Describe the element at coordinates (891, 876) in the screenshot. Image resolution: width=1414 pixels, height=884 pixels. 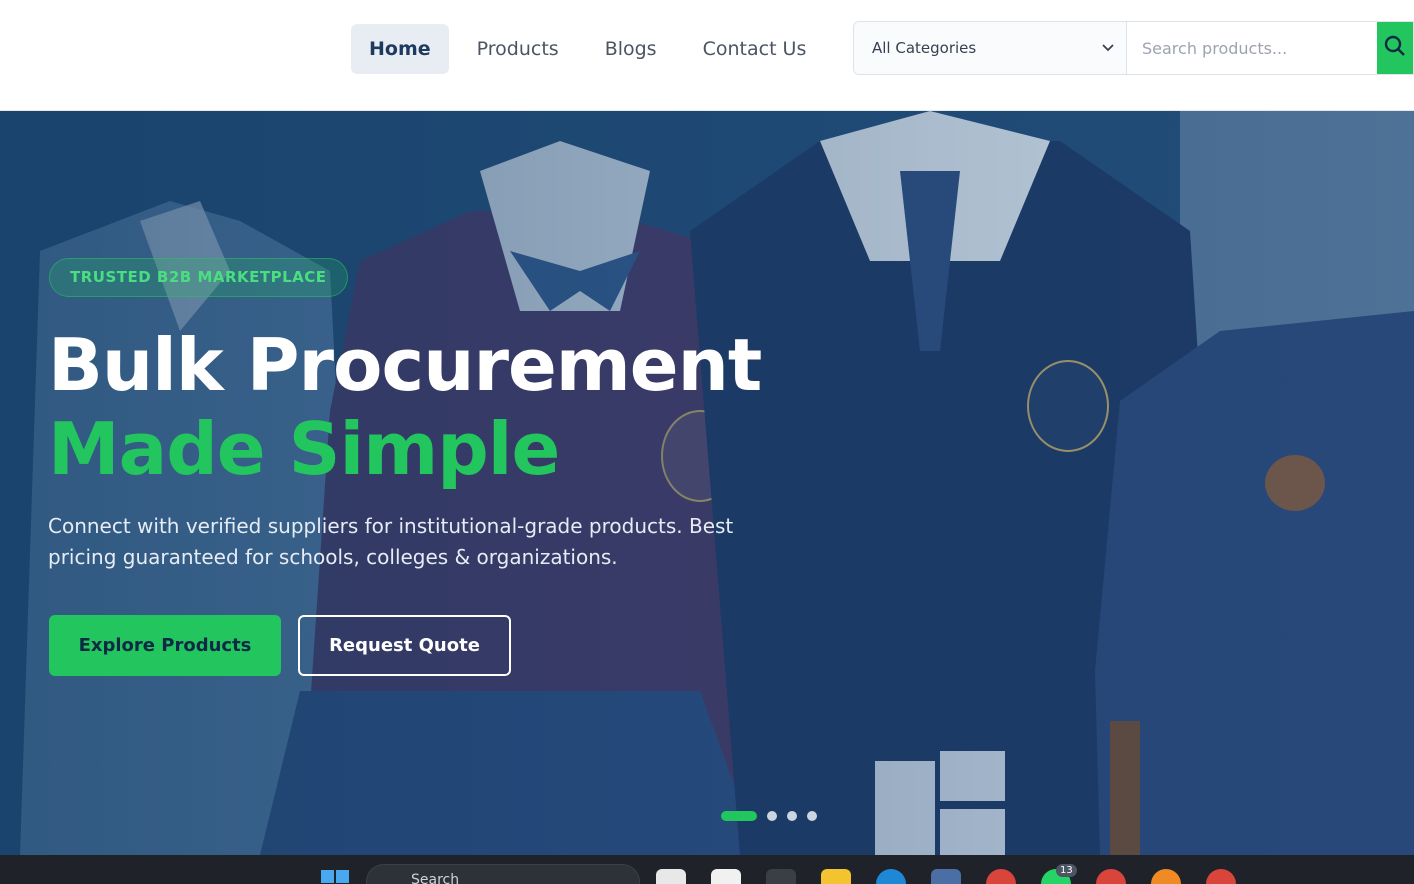
I see `edge-browser-icon` at that location.